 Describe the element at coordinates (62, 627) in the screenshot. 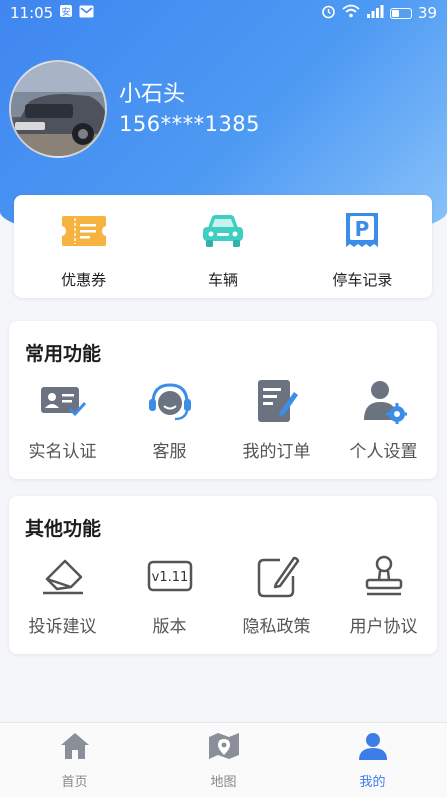

I see `complaint-label: 投诉建议` at that location.